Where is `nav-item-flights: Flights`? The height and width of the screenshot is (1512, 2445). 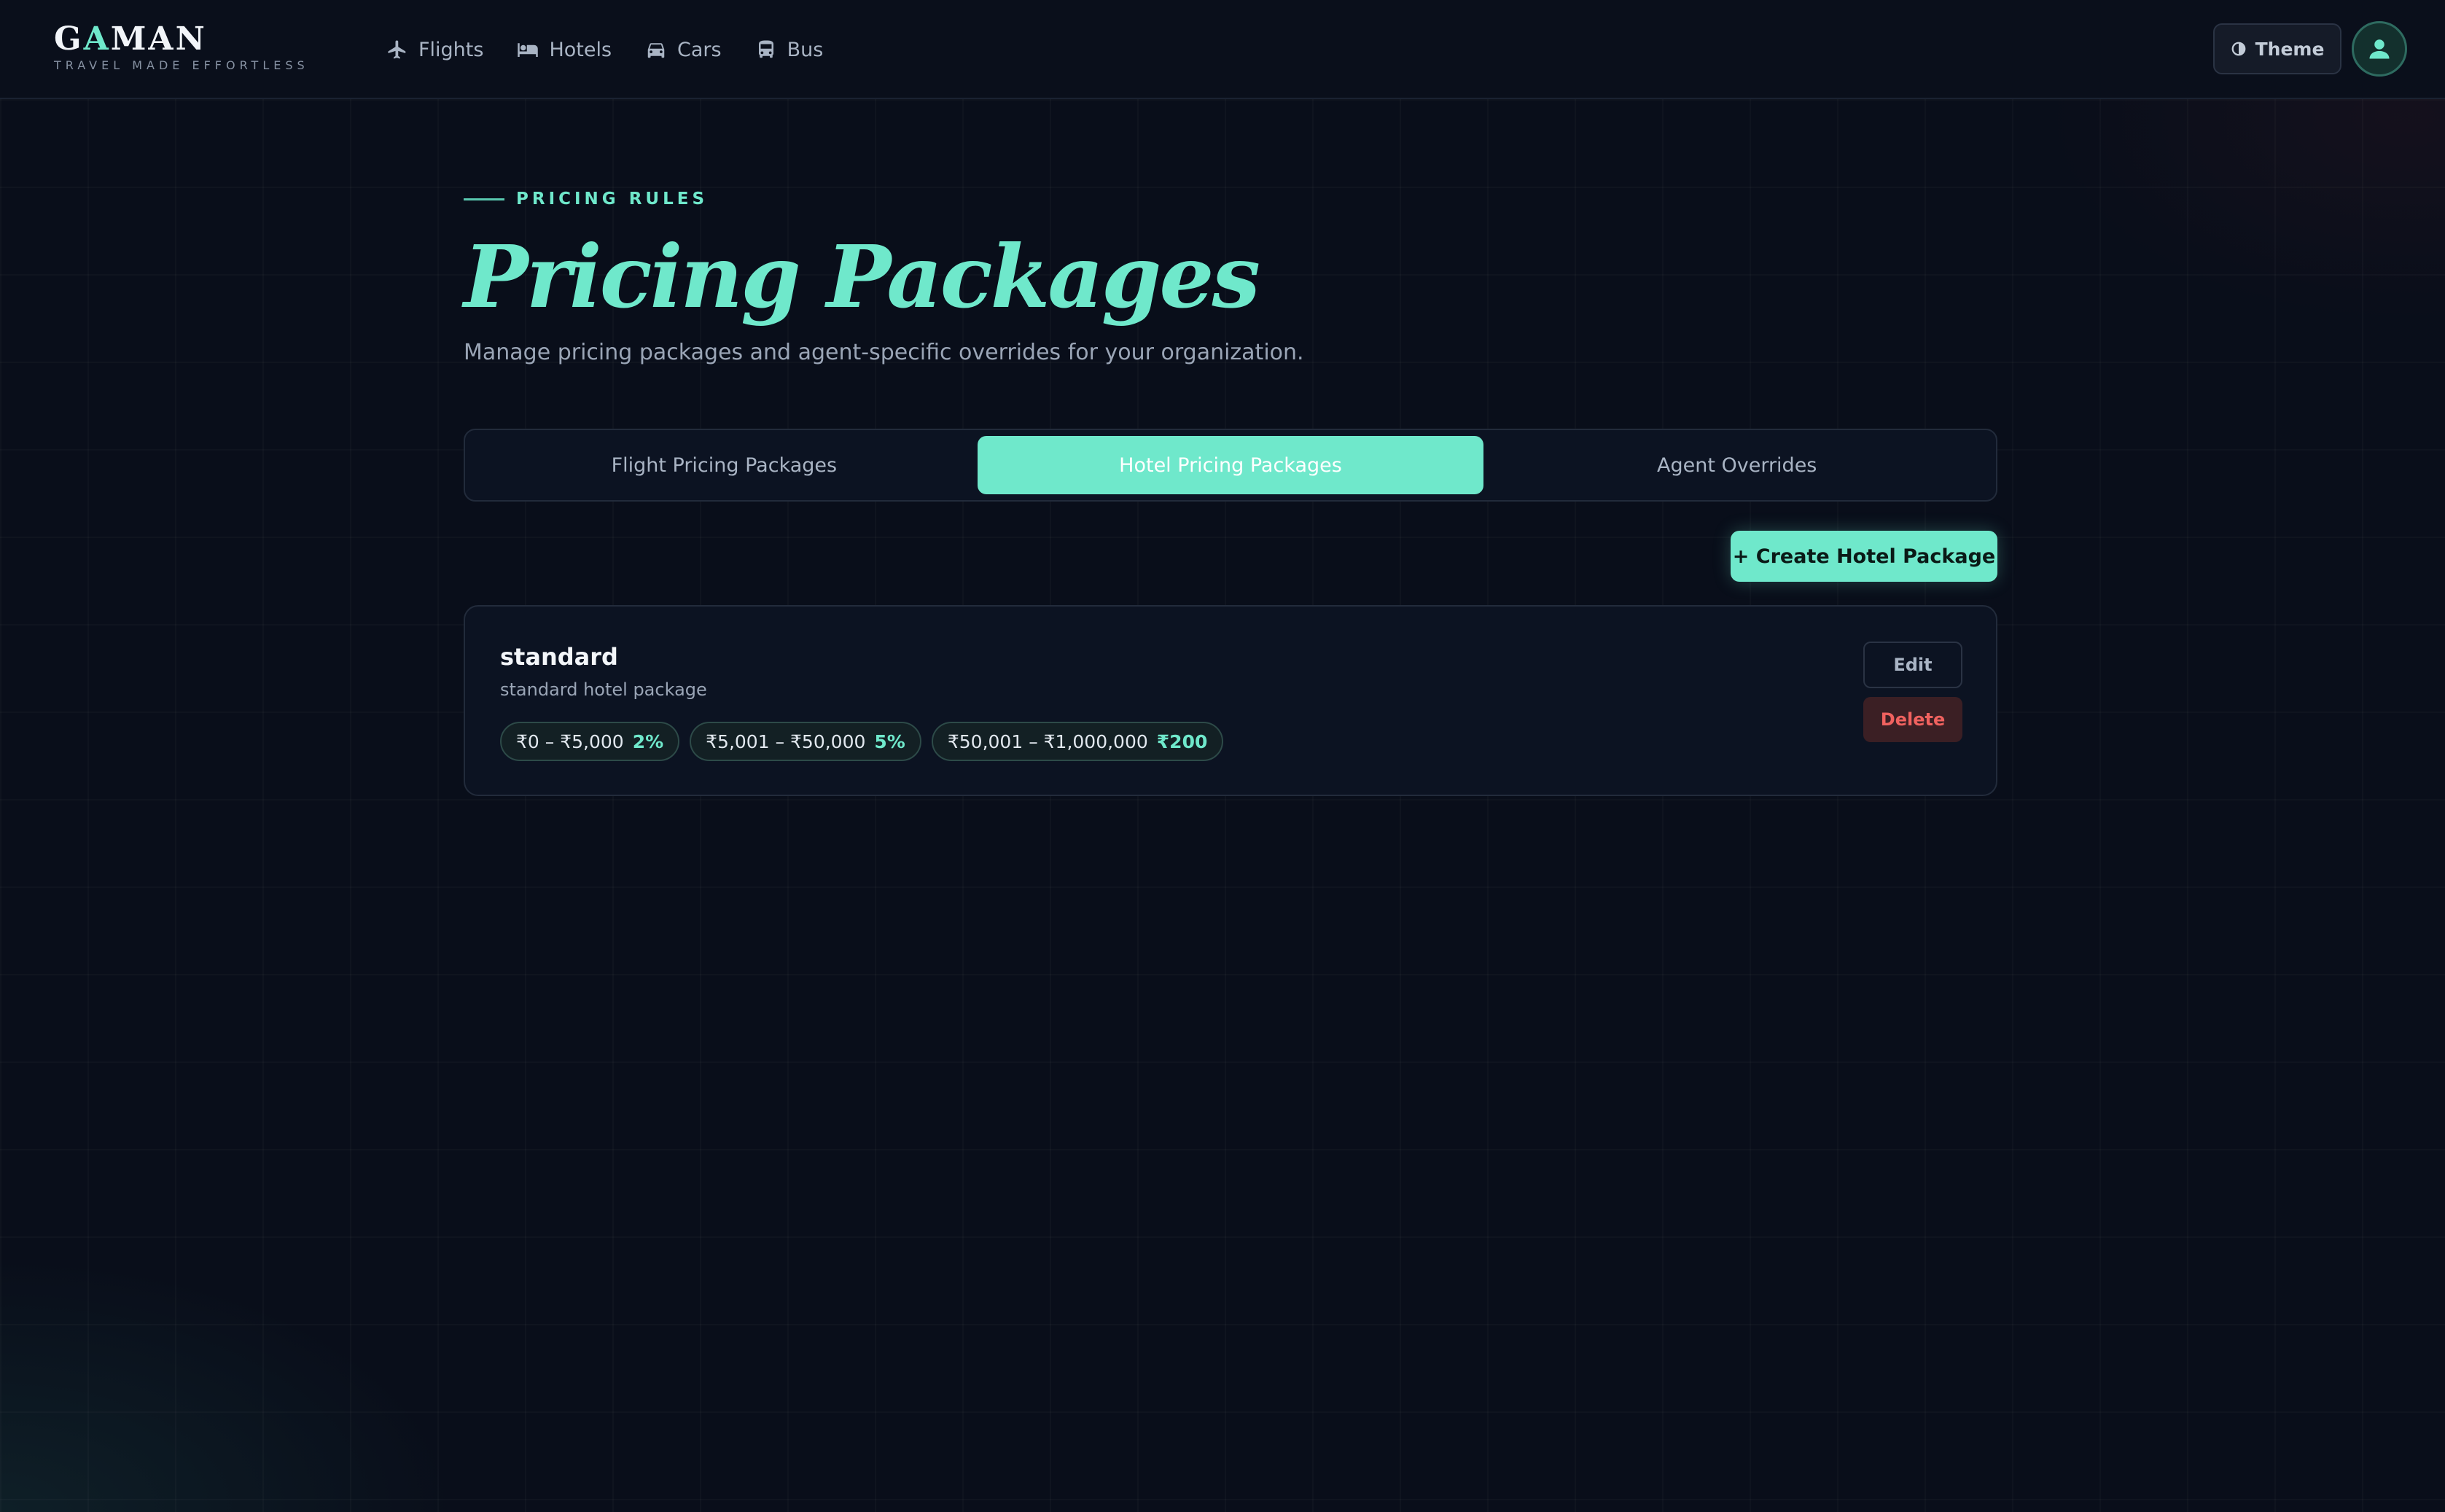
nav-item-flights: Flights is located at coordinates (434, 49).